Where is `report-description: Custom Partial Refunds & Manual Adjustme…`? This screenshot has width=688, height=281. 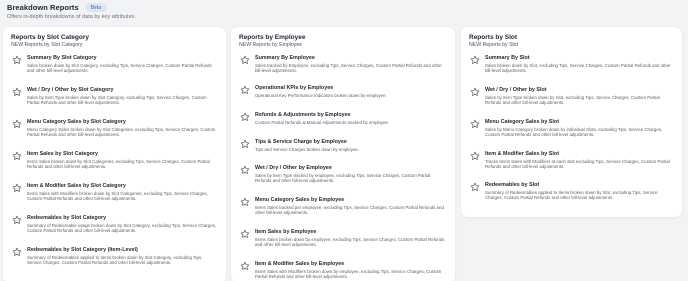
report-description: Custom Partial Refunds & Manual Adjustme… is located at coordinates (322, 122).